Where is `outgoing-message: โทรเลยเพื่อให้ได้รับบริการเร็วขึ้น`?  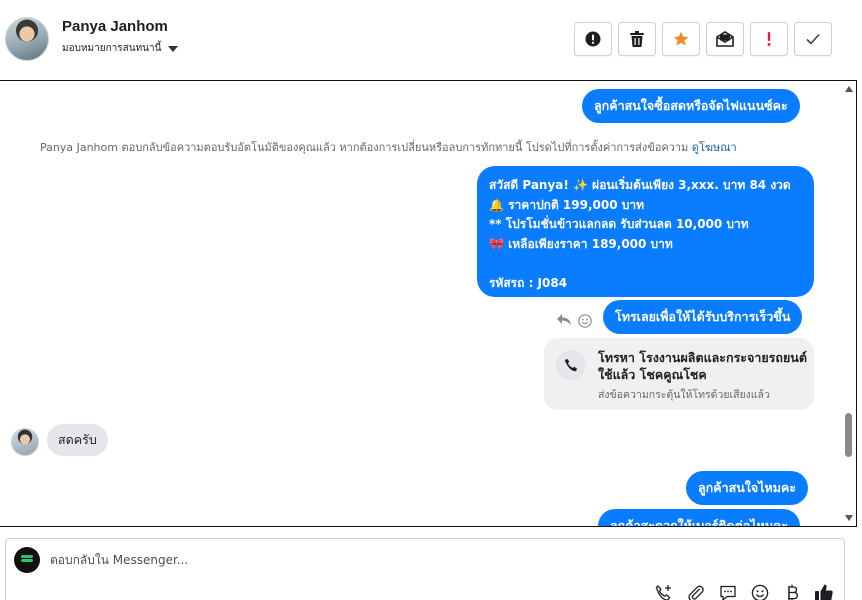 outgoing-message: โทรเลยเพื่อให้ได้รับบริการเร็วขึ้น is located at coordinates (703, 317).